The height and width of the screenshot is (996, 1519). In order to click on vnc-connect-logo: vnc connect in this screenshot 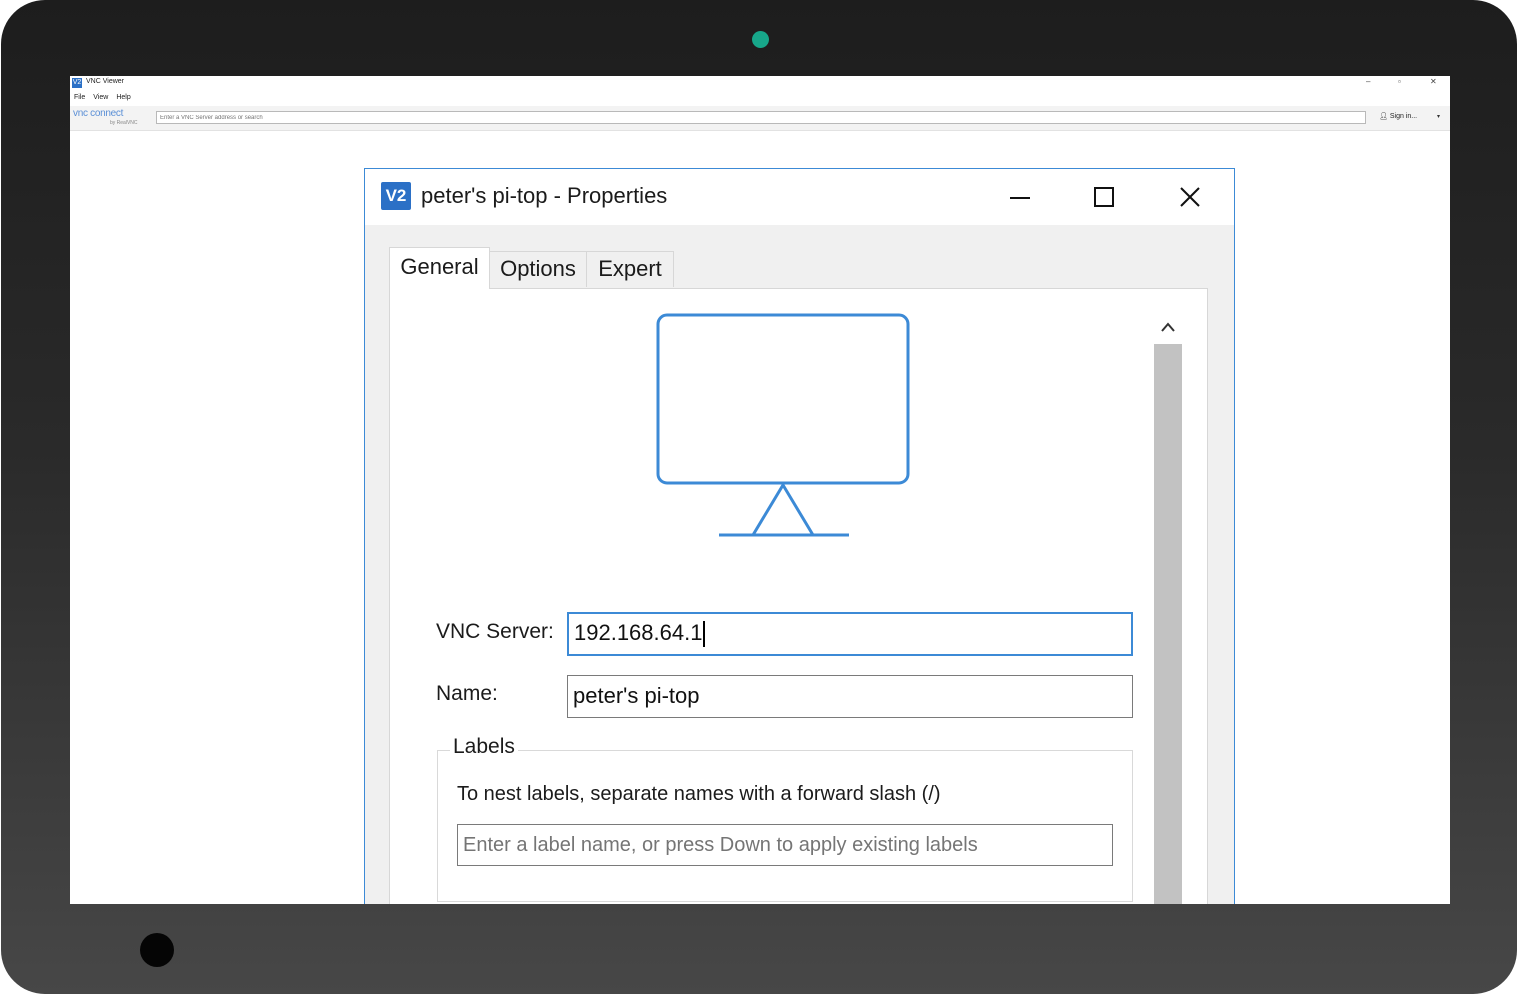, I will do `click(98, 113)`.